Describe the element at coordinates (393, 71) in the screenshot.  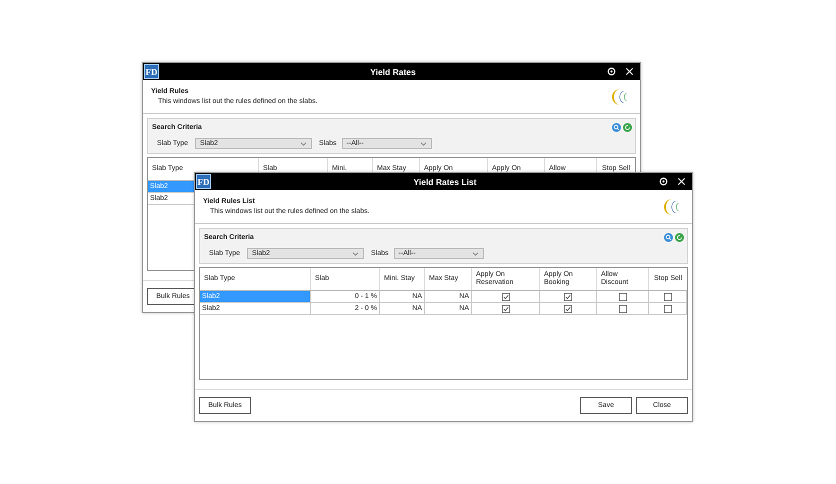
I see `window-title: Yield Rates` at that location.